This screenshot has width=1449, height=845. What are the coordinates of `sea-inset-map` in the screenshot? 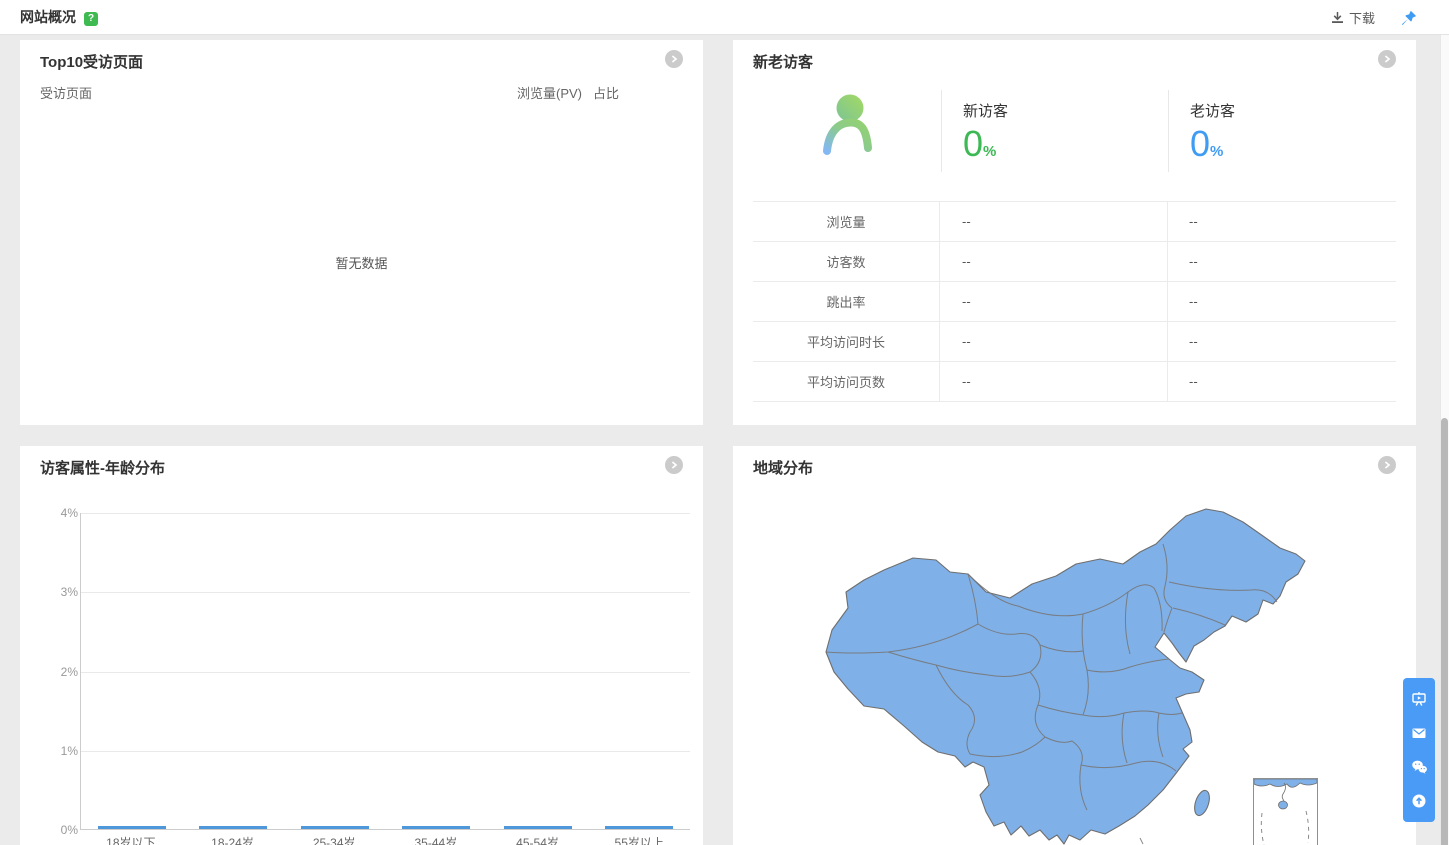 It's located at (1285, 811).